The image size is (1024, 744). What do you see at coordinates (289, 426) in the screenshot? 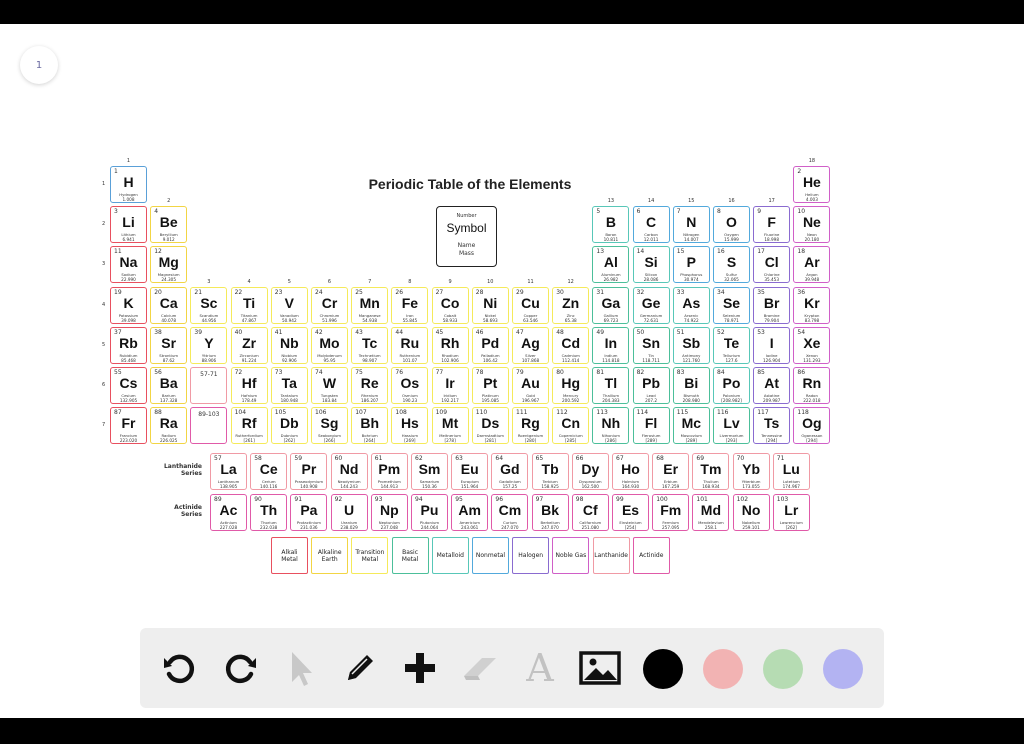
I see `element-cell-db: 105 Db Dubnium [262]` at bounding box center [289, 426].